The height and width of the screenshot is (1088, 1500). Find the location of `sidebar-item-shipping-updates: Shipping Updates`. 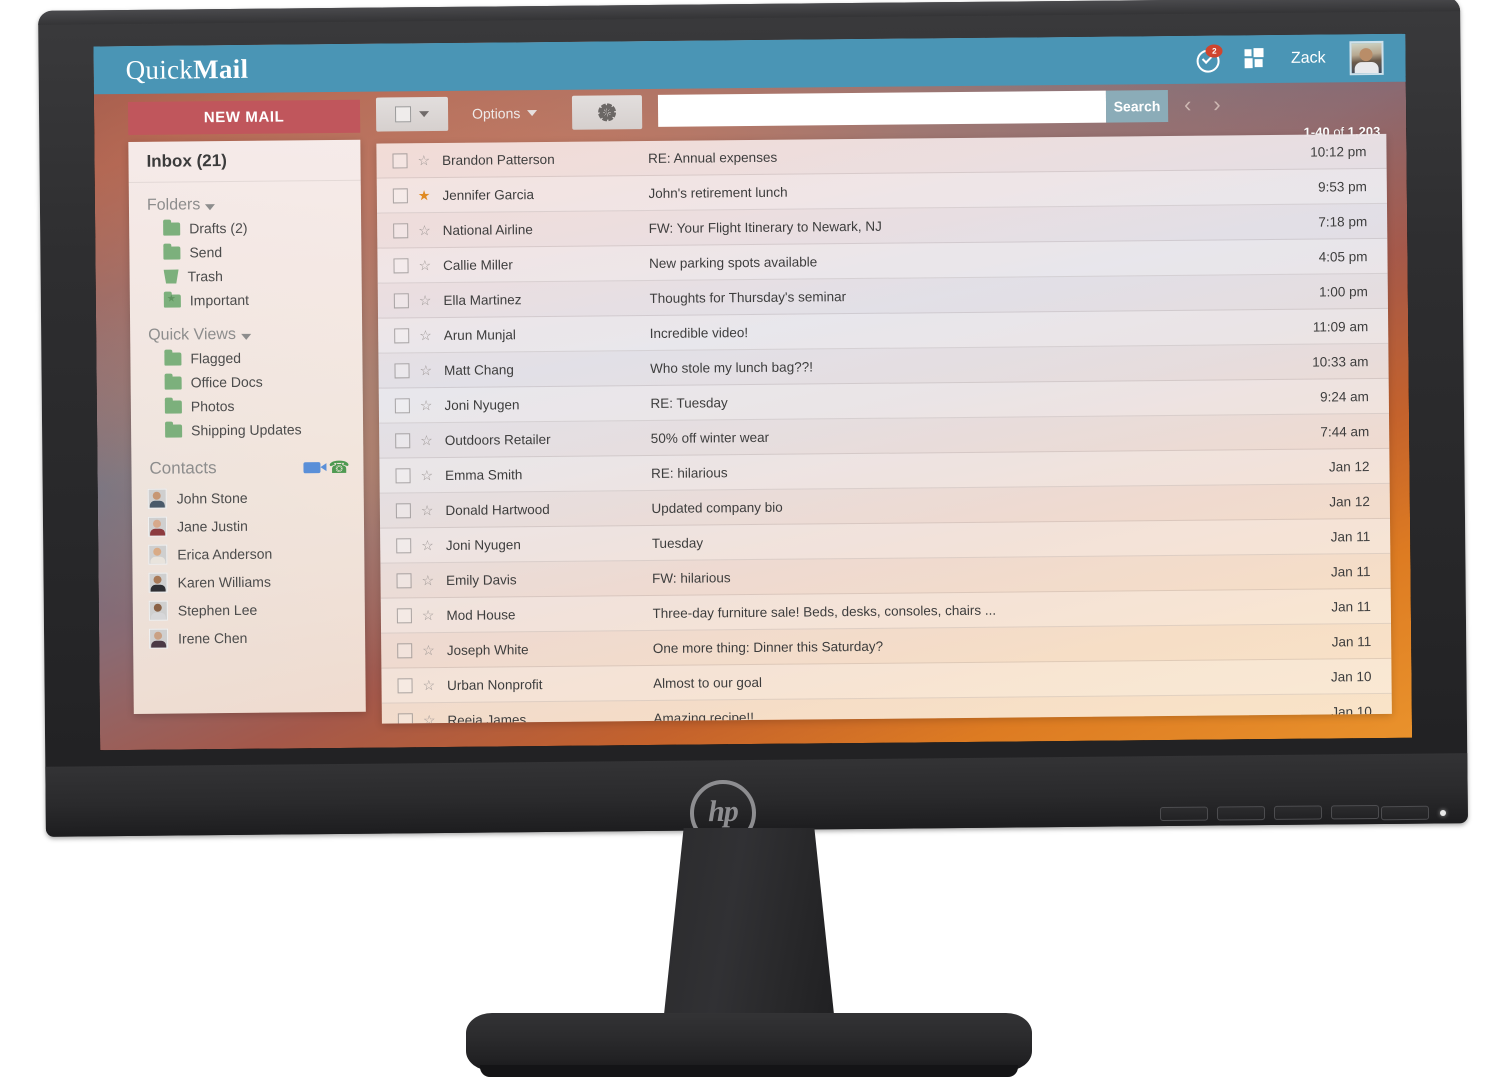

sidebar-item-shipping-updates: Shipping Updates is located at coordinates (247, 430).